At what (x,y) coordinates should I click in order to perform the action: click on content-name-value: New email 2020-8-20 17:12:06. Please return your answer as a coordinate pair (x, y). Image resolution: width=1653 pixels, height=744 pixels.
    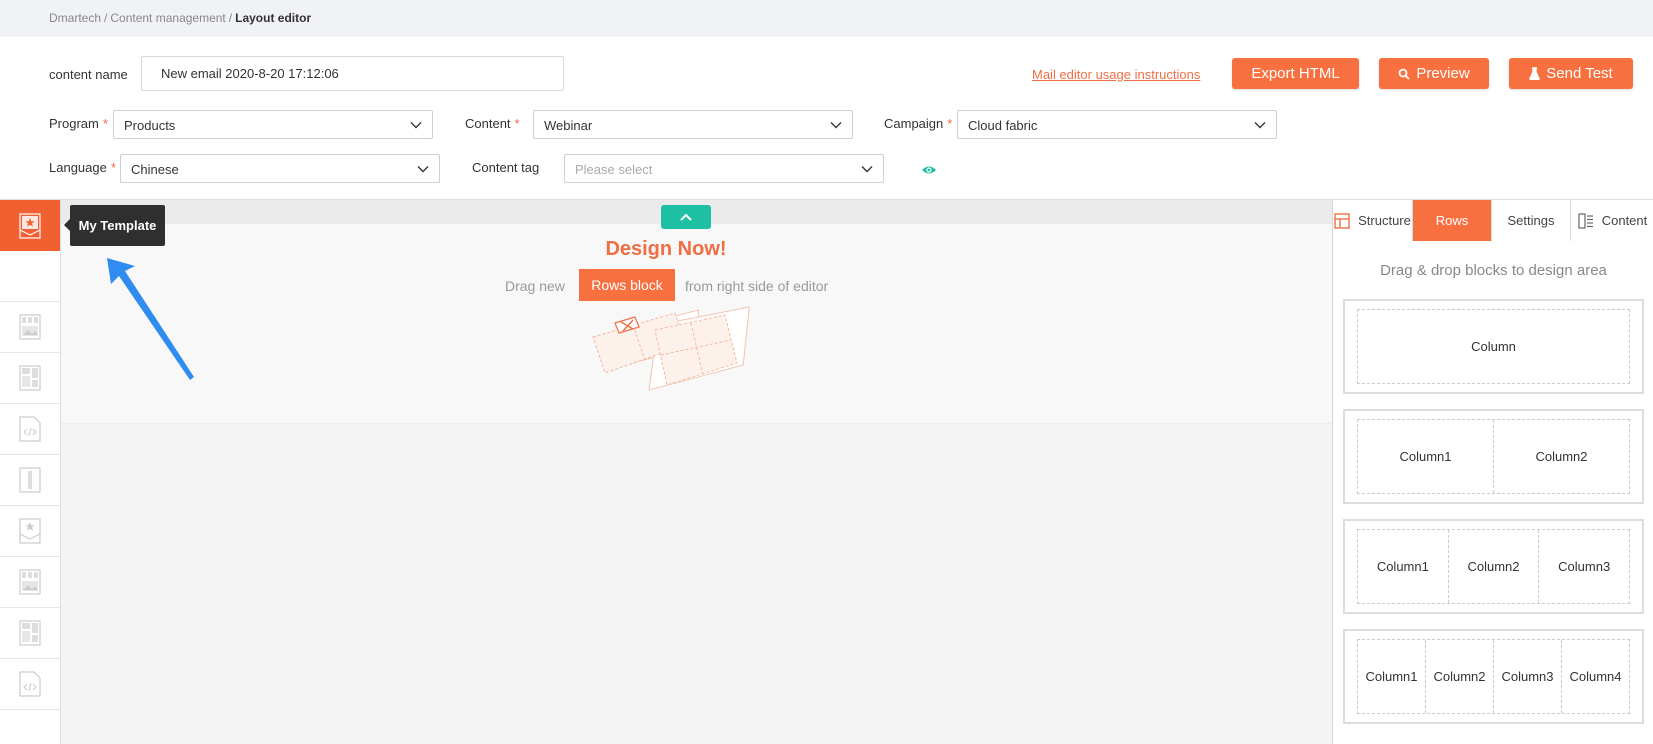
    Looking at the image, I should click on (250, 73).